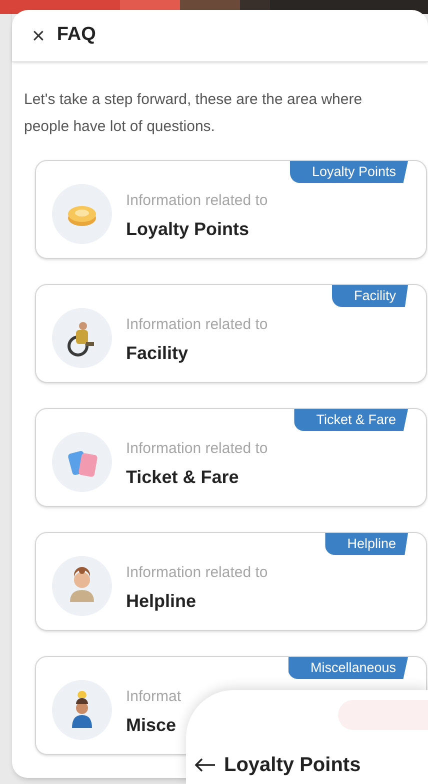  I want to click on category-title: Facility, so click(158, 354).